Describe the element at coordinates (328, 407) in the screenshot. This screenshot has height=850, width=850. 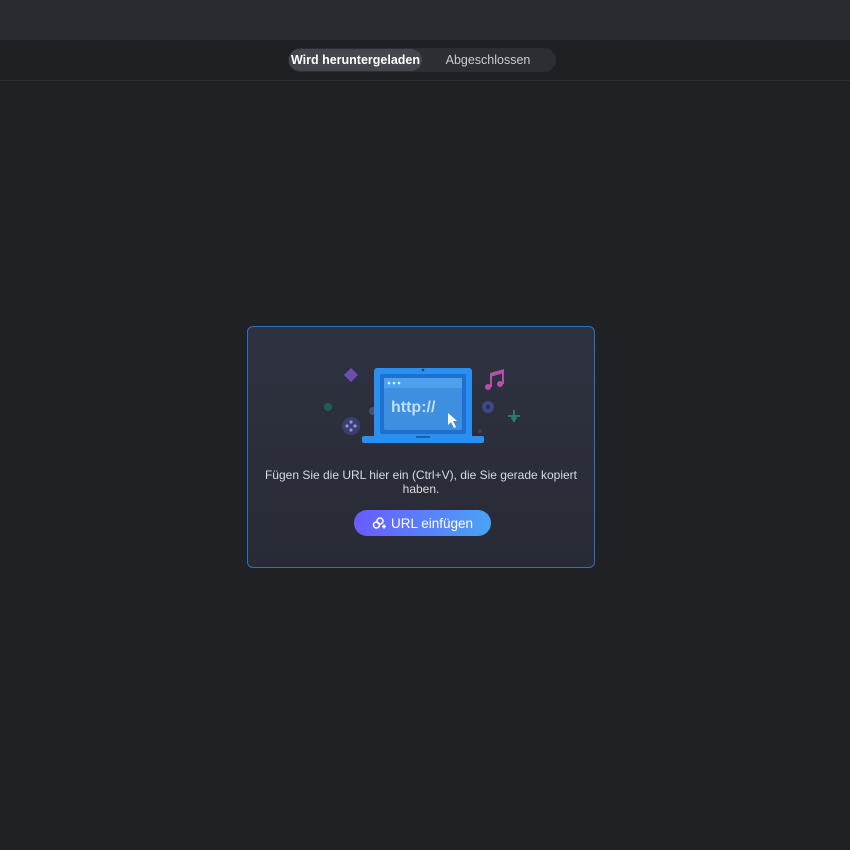
I see `dot-icon` at that location.